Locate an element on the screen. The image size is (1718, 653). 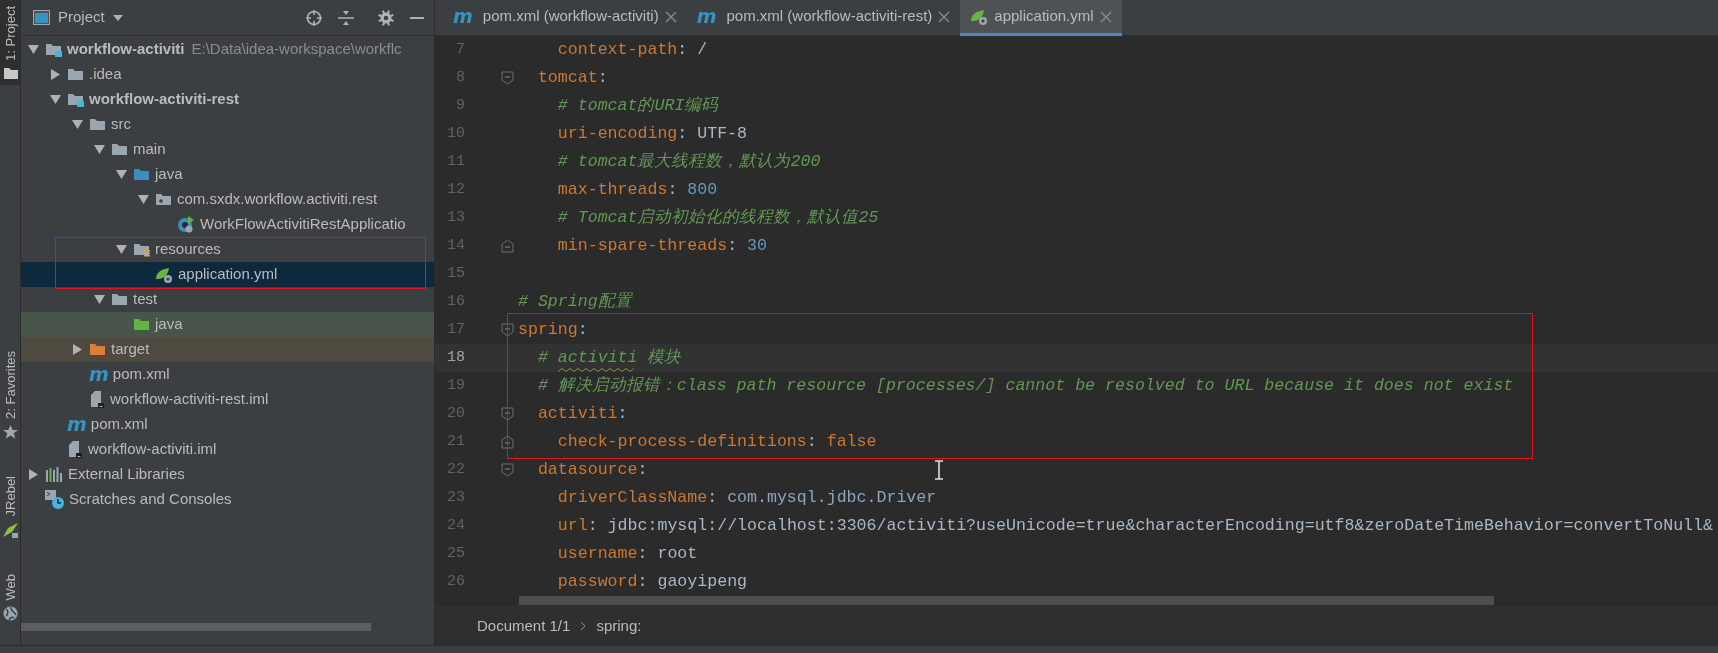
tree-item: .idea is located at coordinates (227, 74).